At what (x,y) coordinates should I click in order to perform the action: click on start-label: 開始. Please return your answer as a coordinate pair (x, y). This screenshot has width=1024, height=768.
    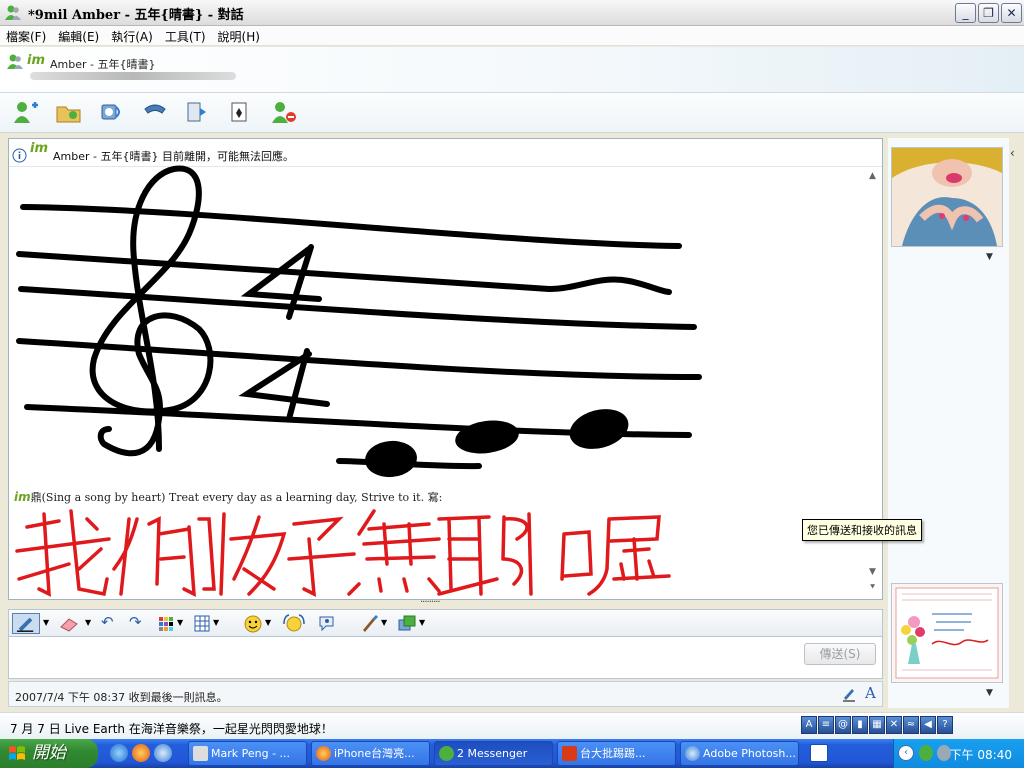
    Looking at the image, I should click on (49, 753).